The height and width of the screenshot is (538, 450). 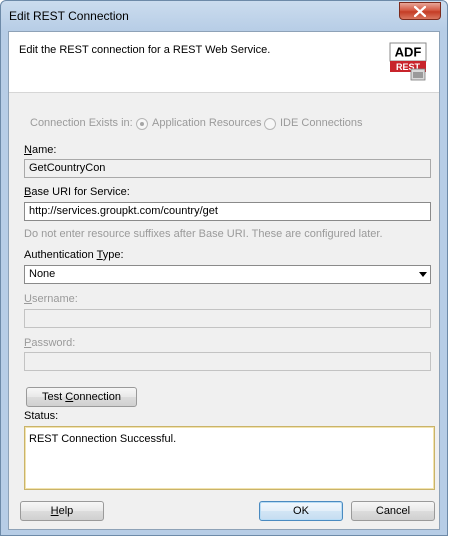 What do you see at coordinates (270, 124) in the screenshot?
I see `radio-ide-connections` at bounding box center [270, 124].